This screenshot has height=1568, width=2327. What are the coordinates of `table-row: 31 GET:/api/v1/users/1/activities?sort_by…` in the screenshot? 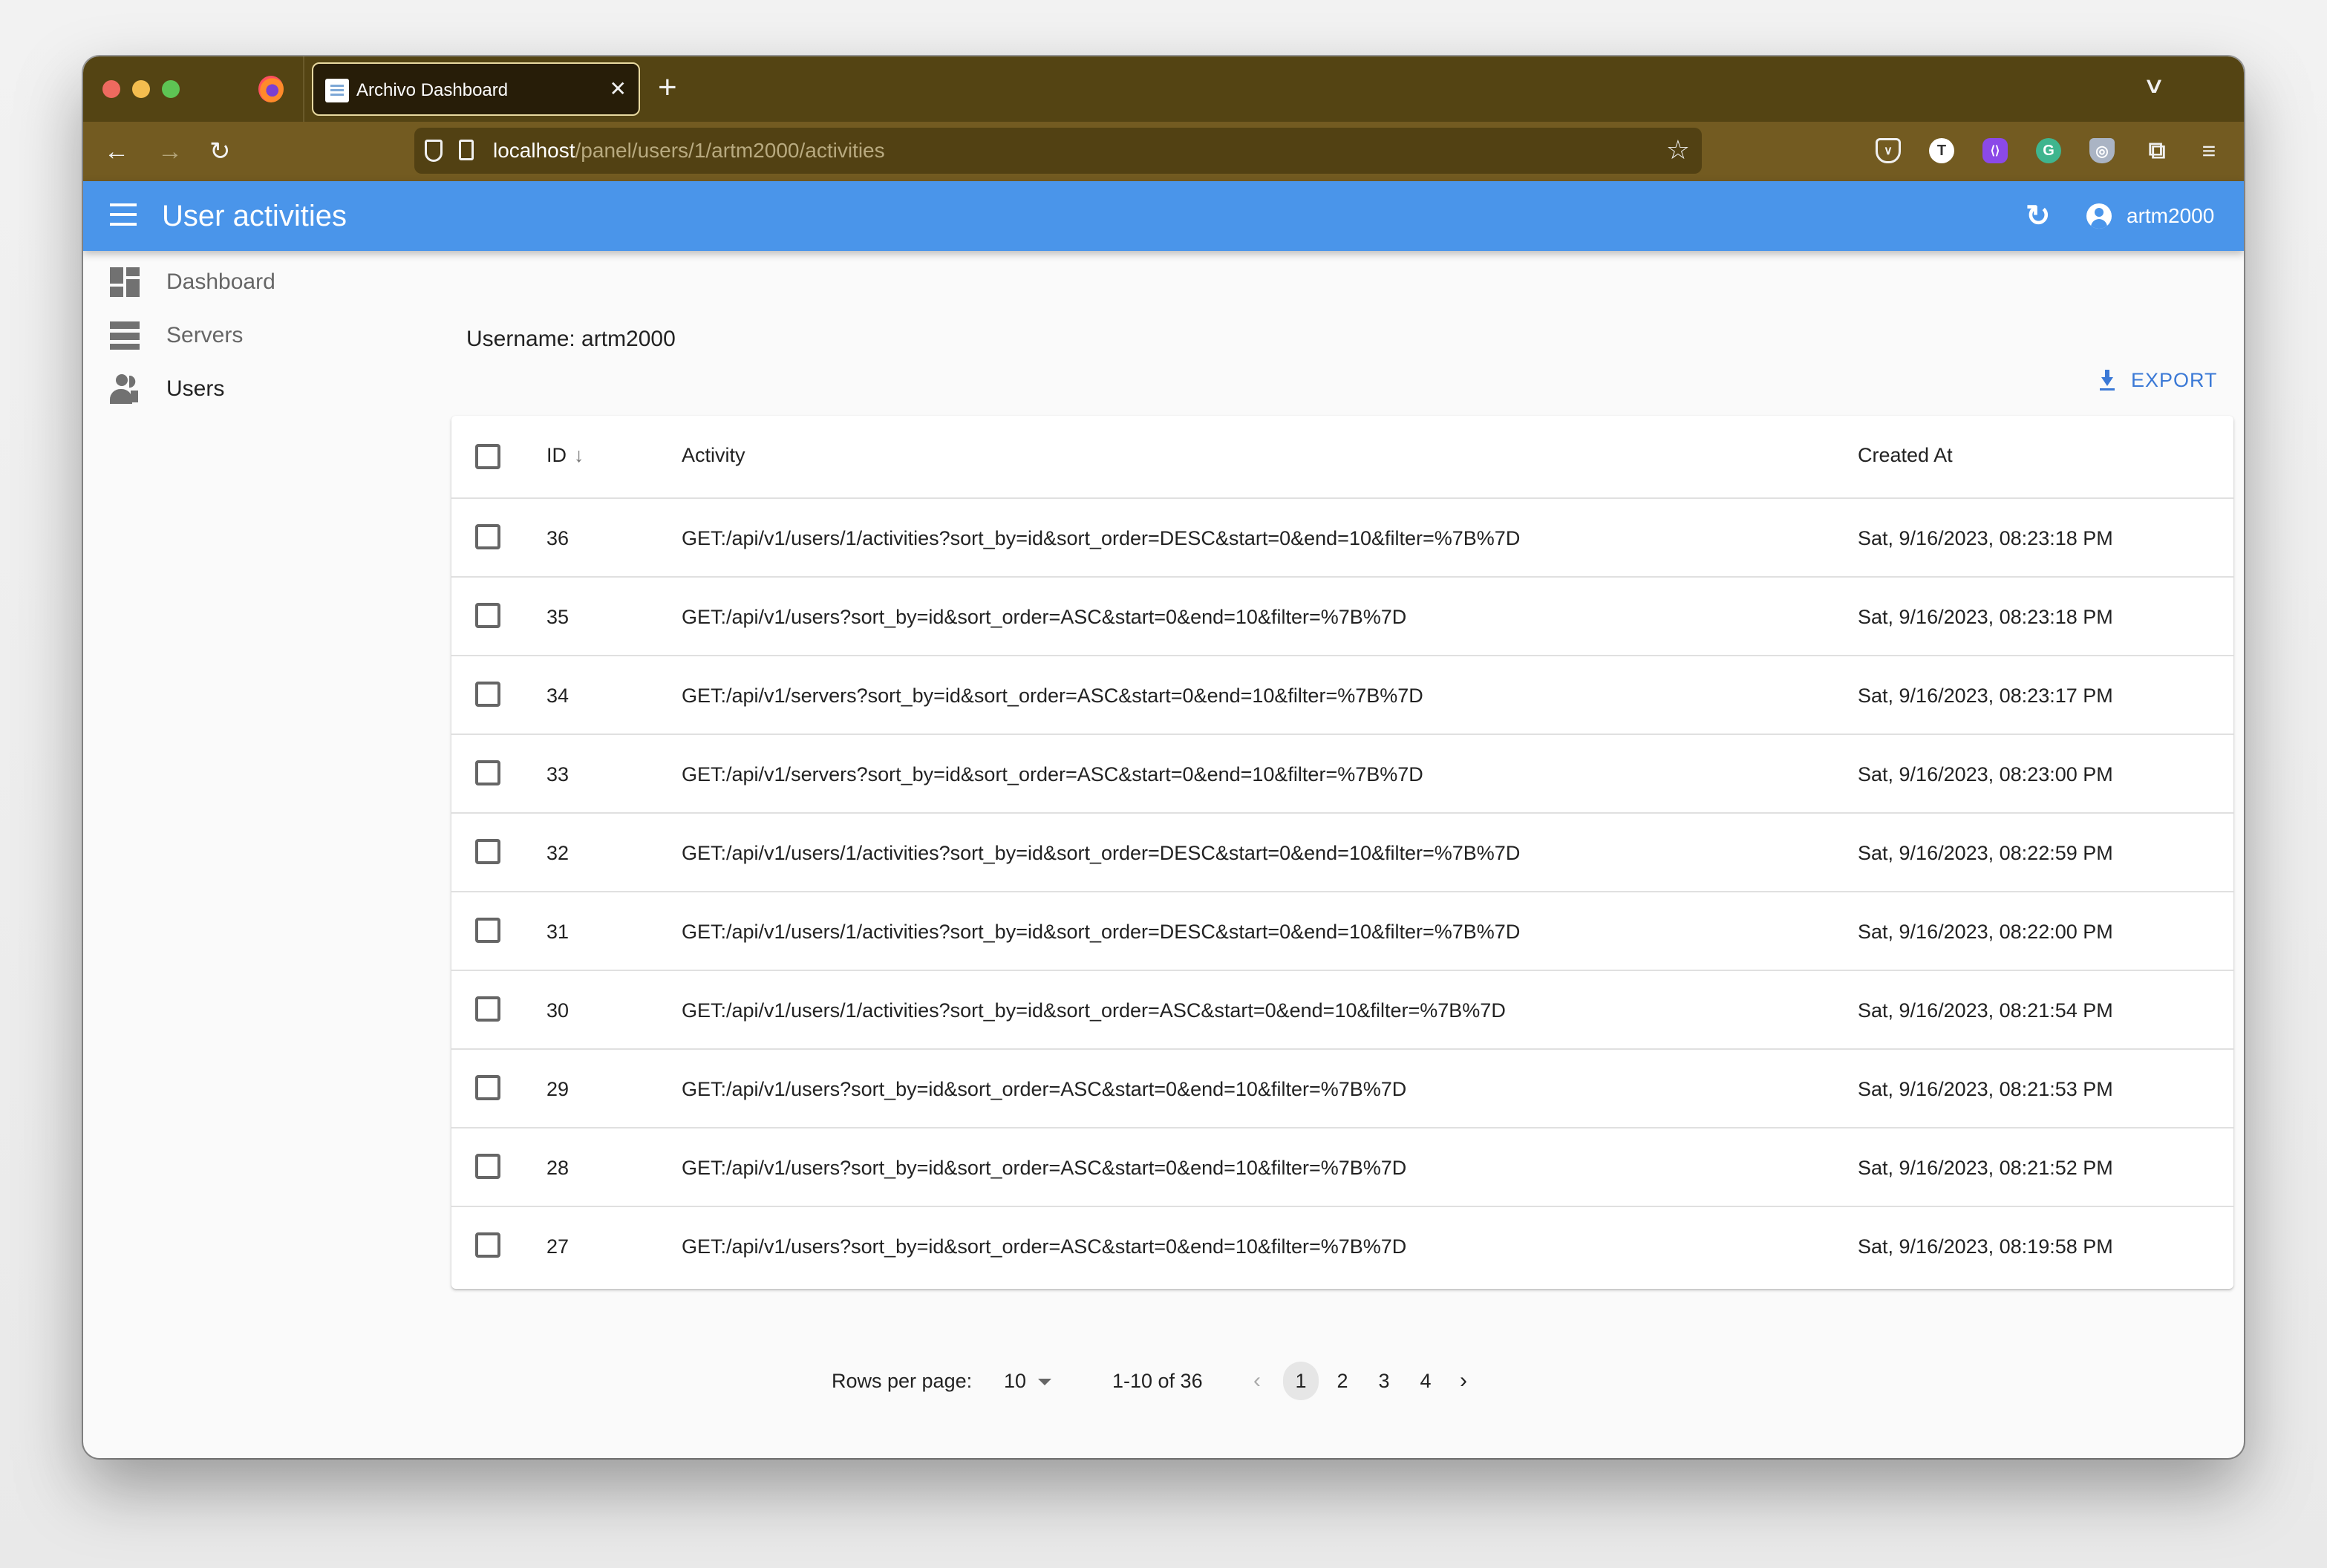 It's located at (1342, 931).